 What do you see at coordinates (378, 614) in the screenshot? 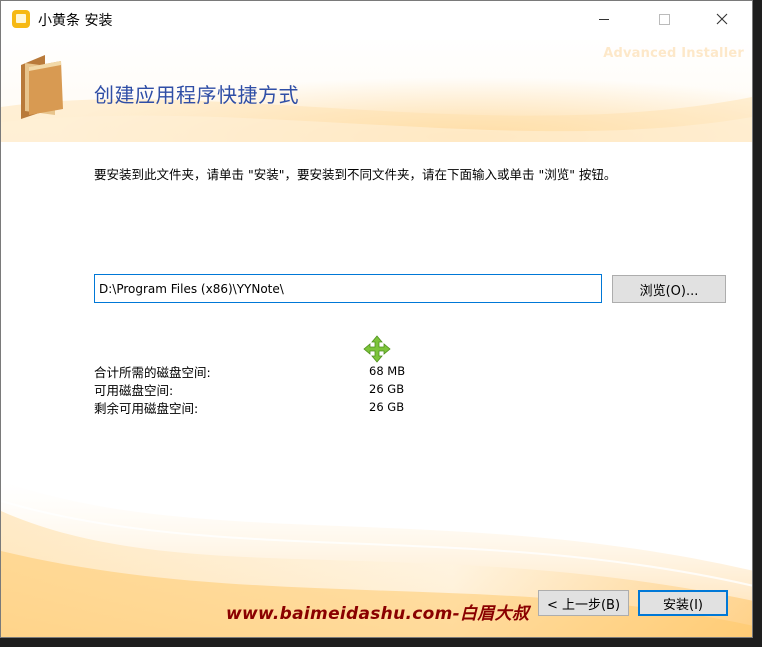
I see `site-watermark: www.baimeidashu.com-白眉大叔` at bounding box center [378, 614].